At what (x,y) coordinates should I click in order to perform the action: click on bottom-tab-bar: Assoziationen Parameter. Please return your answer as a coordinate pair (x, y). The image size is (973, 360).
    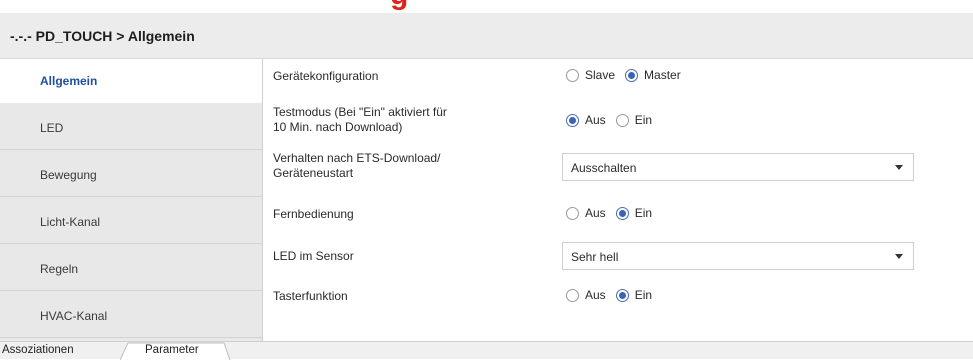
    Looking at the image, I should click on (486, 350).